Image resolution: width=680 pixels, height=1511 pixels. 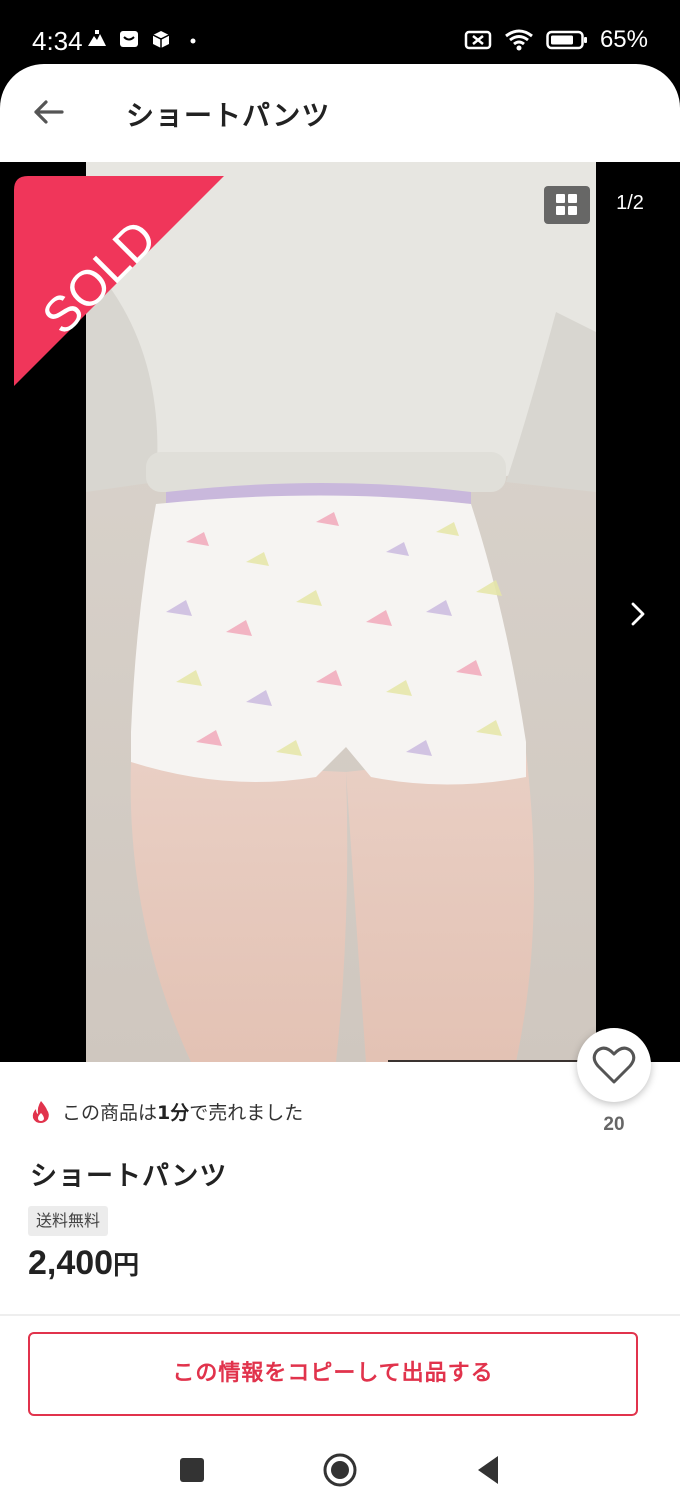 I want to click on battery-percentage: 65%, so click(x=623, y=39).